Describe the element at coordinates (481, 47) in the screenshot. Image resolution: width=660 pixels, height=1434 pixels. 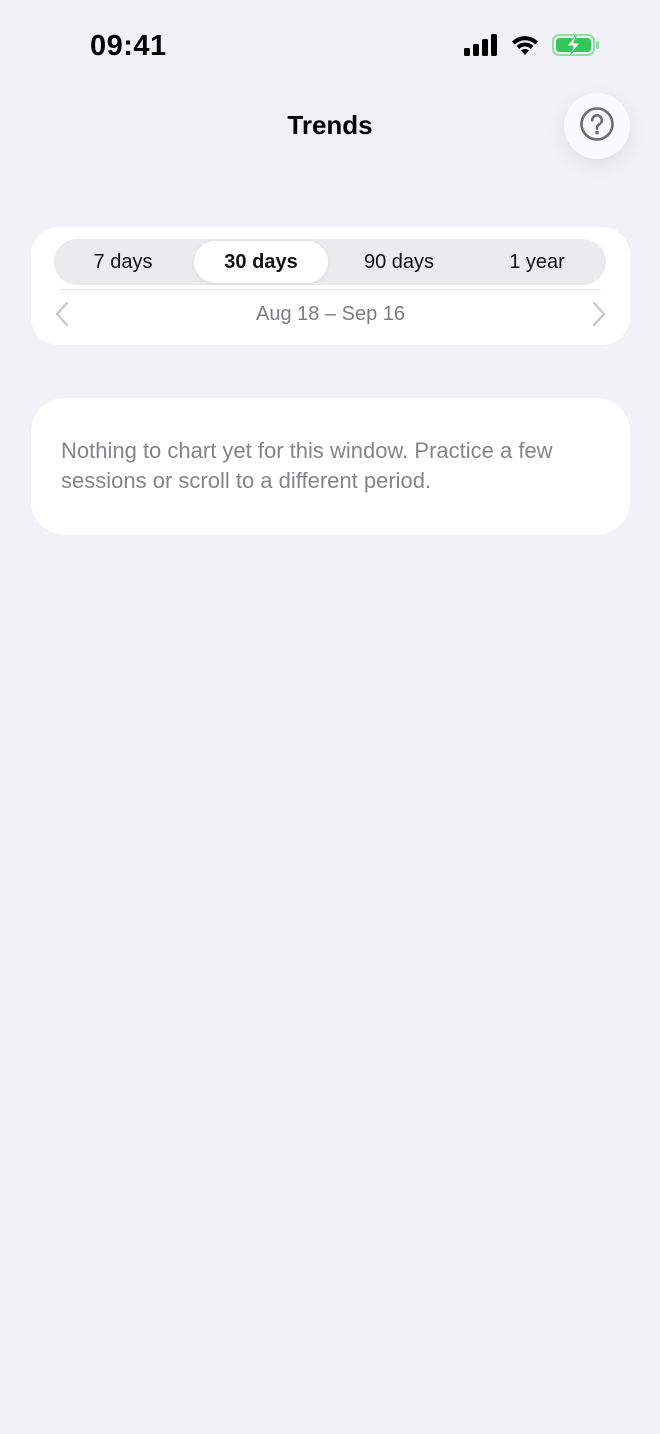
I see `cellular-signal-icon` at that location.